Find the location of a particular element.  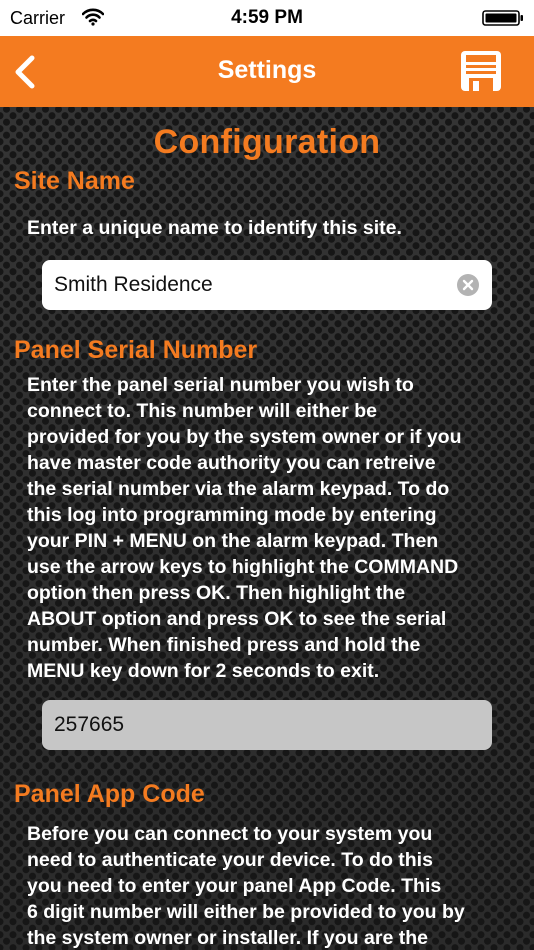

site-name-field: Smith Residence is located at coordinates (267, 285).